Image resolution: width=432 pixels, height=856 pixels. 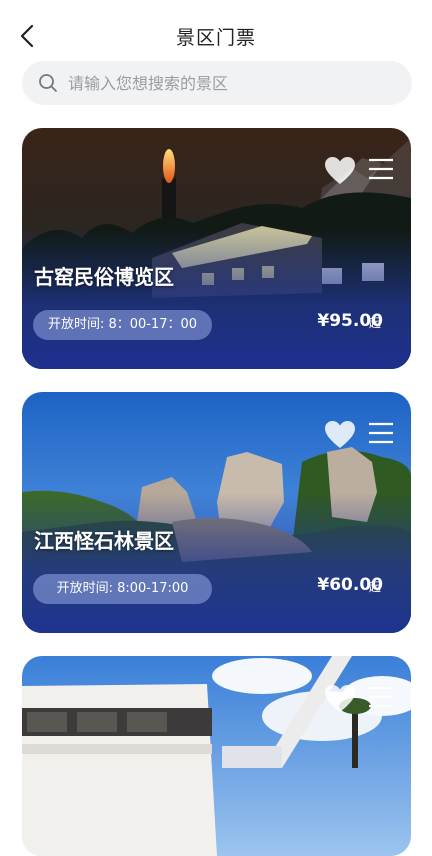 What do you see at coordinates (48, 83) in the screenshot?
I see `search-icon` at bounding box center [48, 83].